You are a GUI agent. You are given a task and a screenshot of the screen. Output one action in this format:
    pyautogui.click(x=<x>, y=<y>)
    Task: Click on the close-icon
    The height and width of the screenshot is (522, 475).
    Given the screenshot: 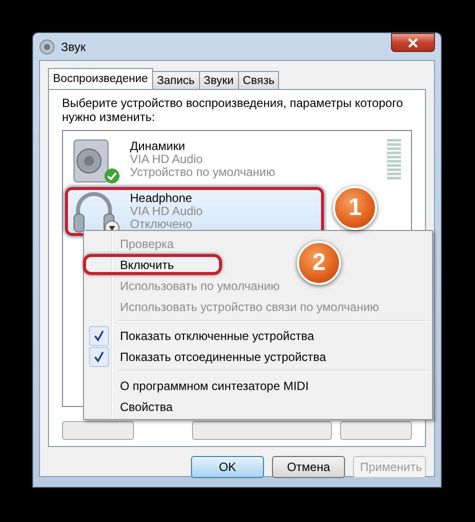 What is the action you would take?
    pyautogui.click(x=413, y=43)
    